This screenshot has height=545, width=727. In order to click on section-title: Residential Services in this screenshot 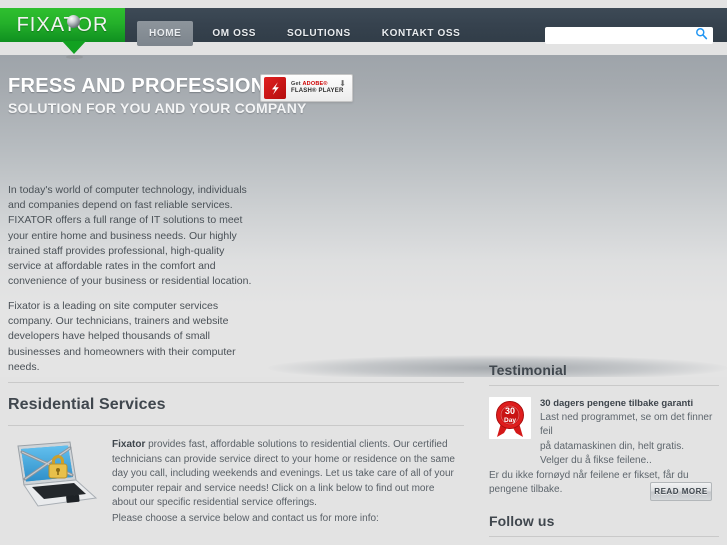, I will do `click(87, 404)`.